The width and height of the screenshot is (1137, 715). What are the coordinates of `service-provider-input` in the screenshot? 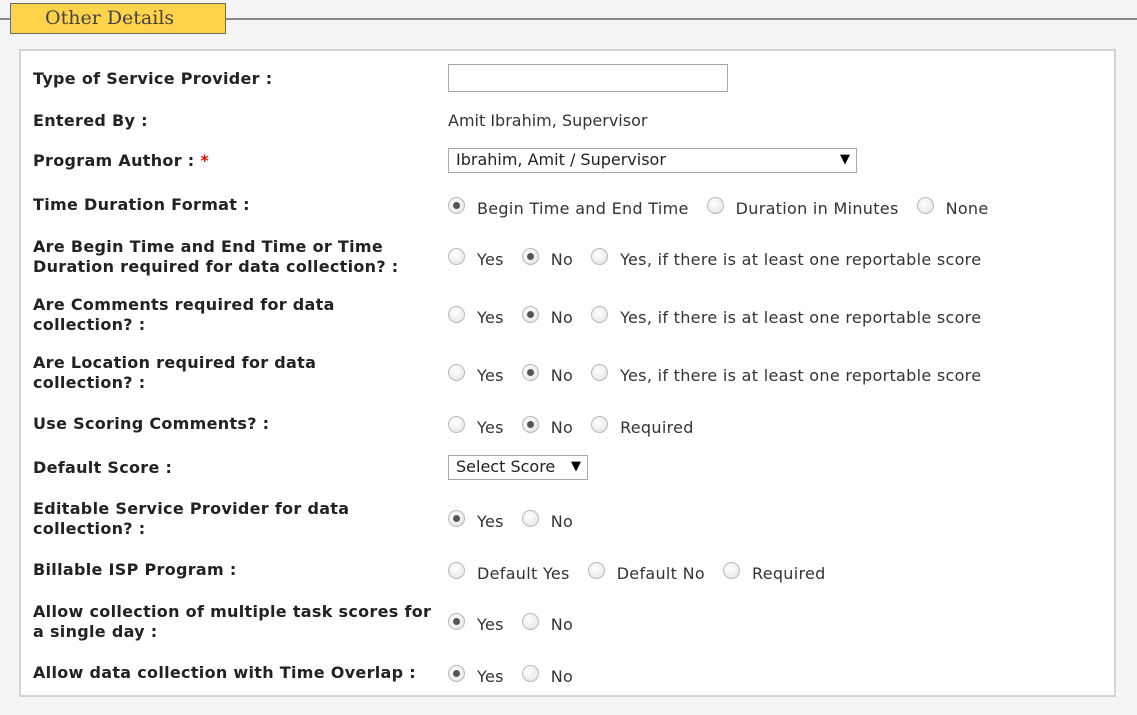 It's located at (588, 78).